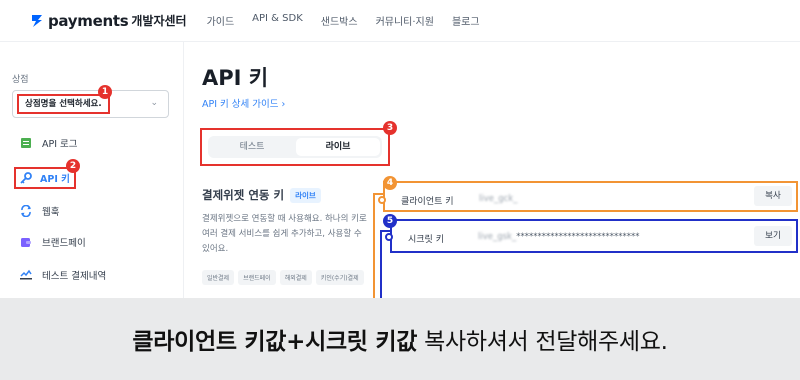 This screenshot has height=380, width=800. Describe the element at coordinates (382, 200) in the screenshot. I see `client-key-dot` at that location.